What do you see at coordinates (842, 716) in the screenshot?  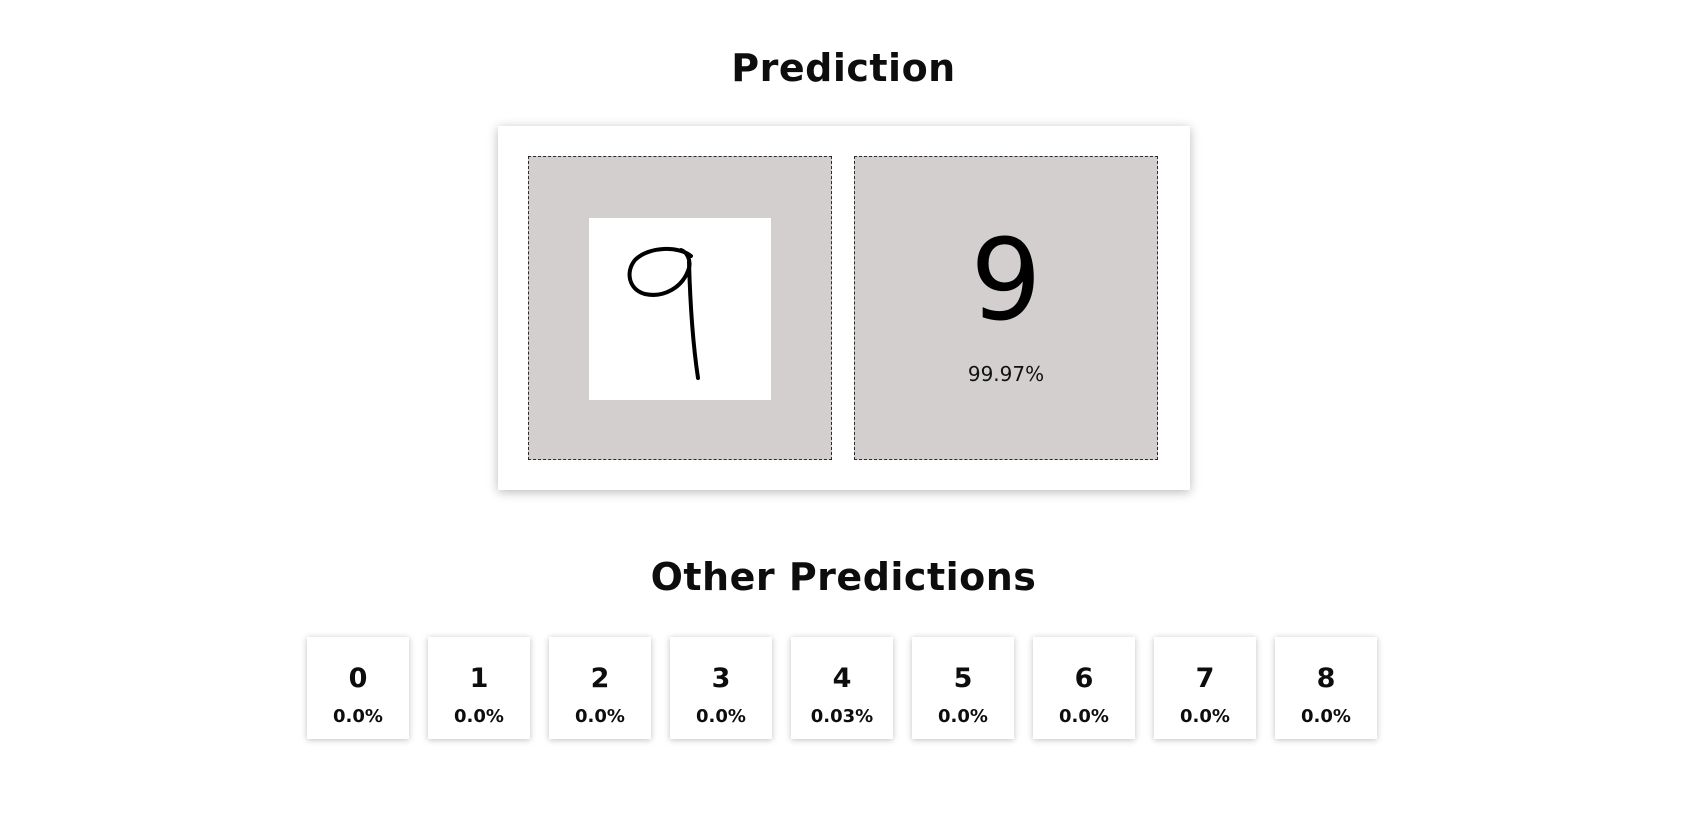 I see `other-prediction-percent: 0.03%` at bounding box center [842, 716].